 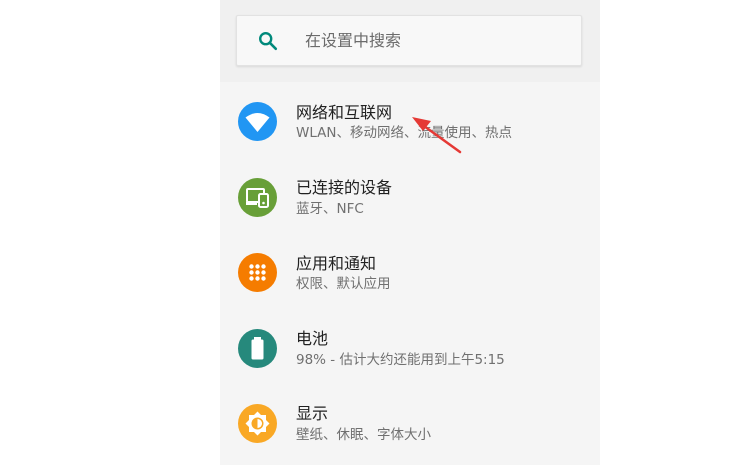 I want to click on settings-item-network: 网络和互联网 WLAN、移动网络、流量使用、热点, so click(x=410, y=122).